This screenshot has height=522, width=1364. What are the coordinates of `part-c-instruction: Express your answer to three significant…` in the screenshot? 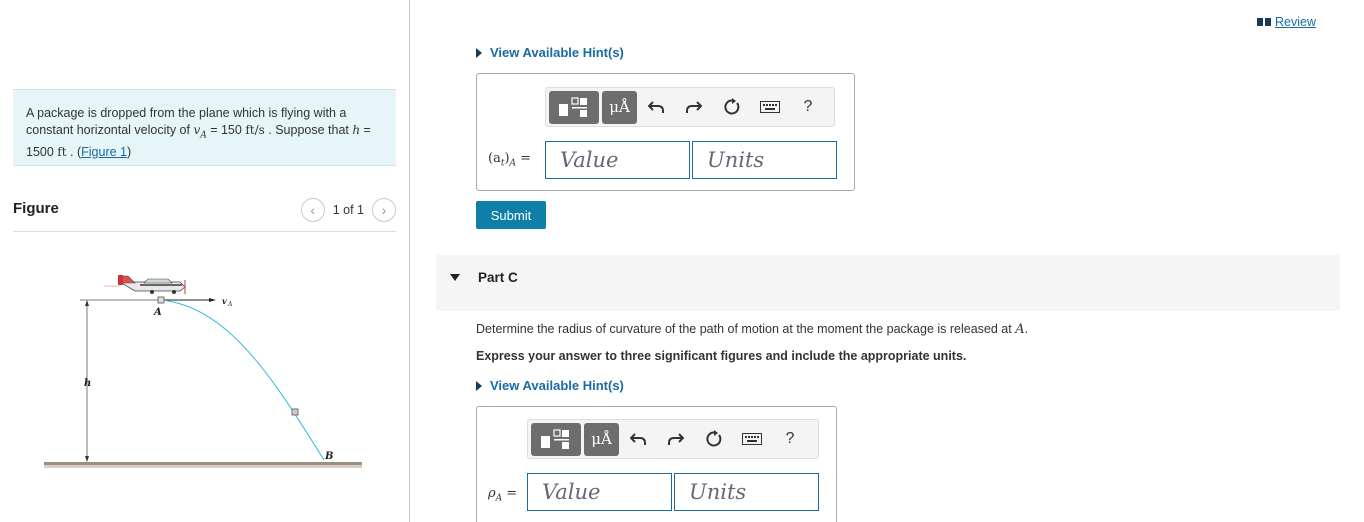 It's located at (721, 356).